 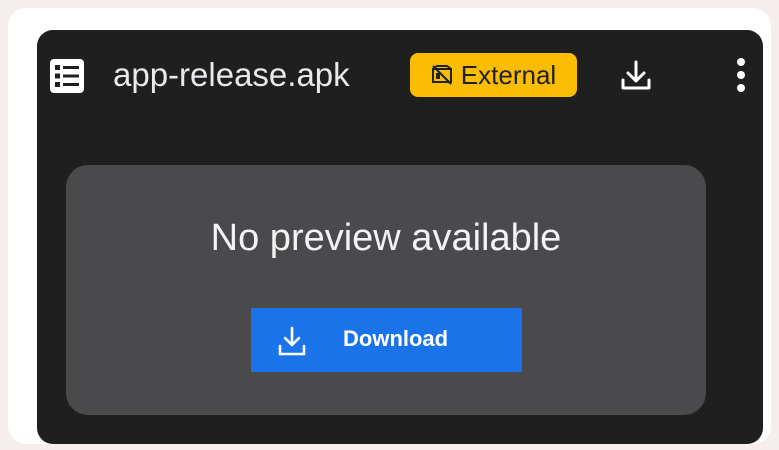 I want to click on badge-label: External, so click(x=508, y=75).